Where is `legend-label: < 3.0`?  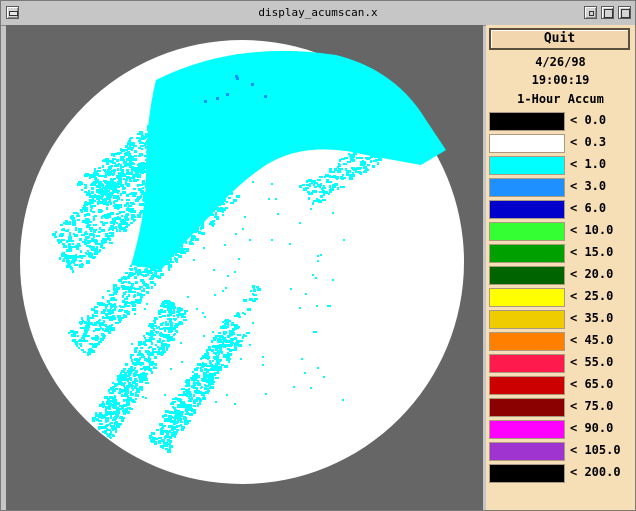
legend-label: < 3.0 is located at coordinates (588, 186).